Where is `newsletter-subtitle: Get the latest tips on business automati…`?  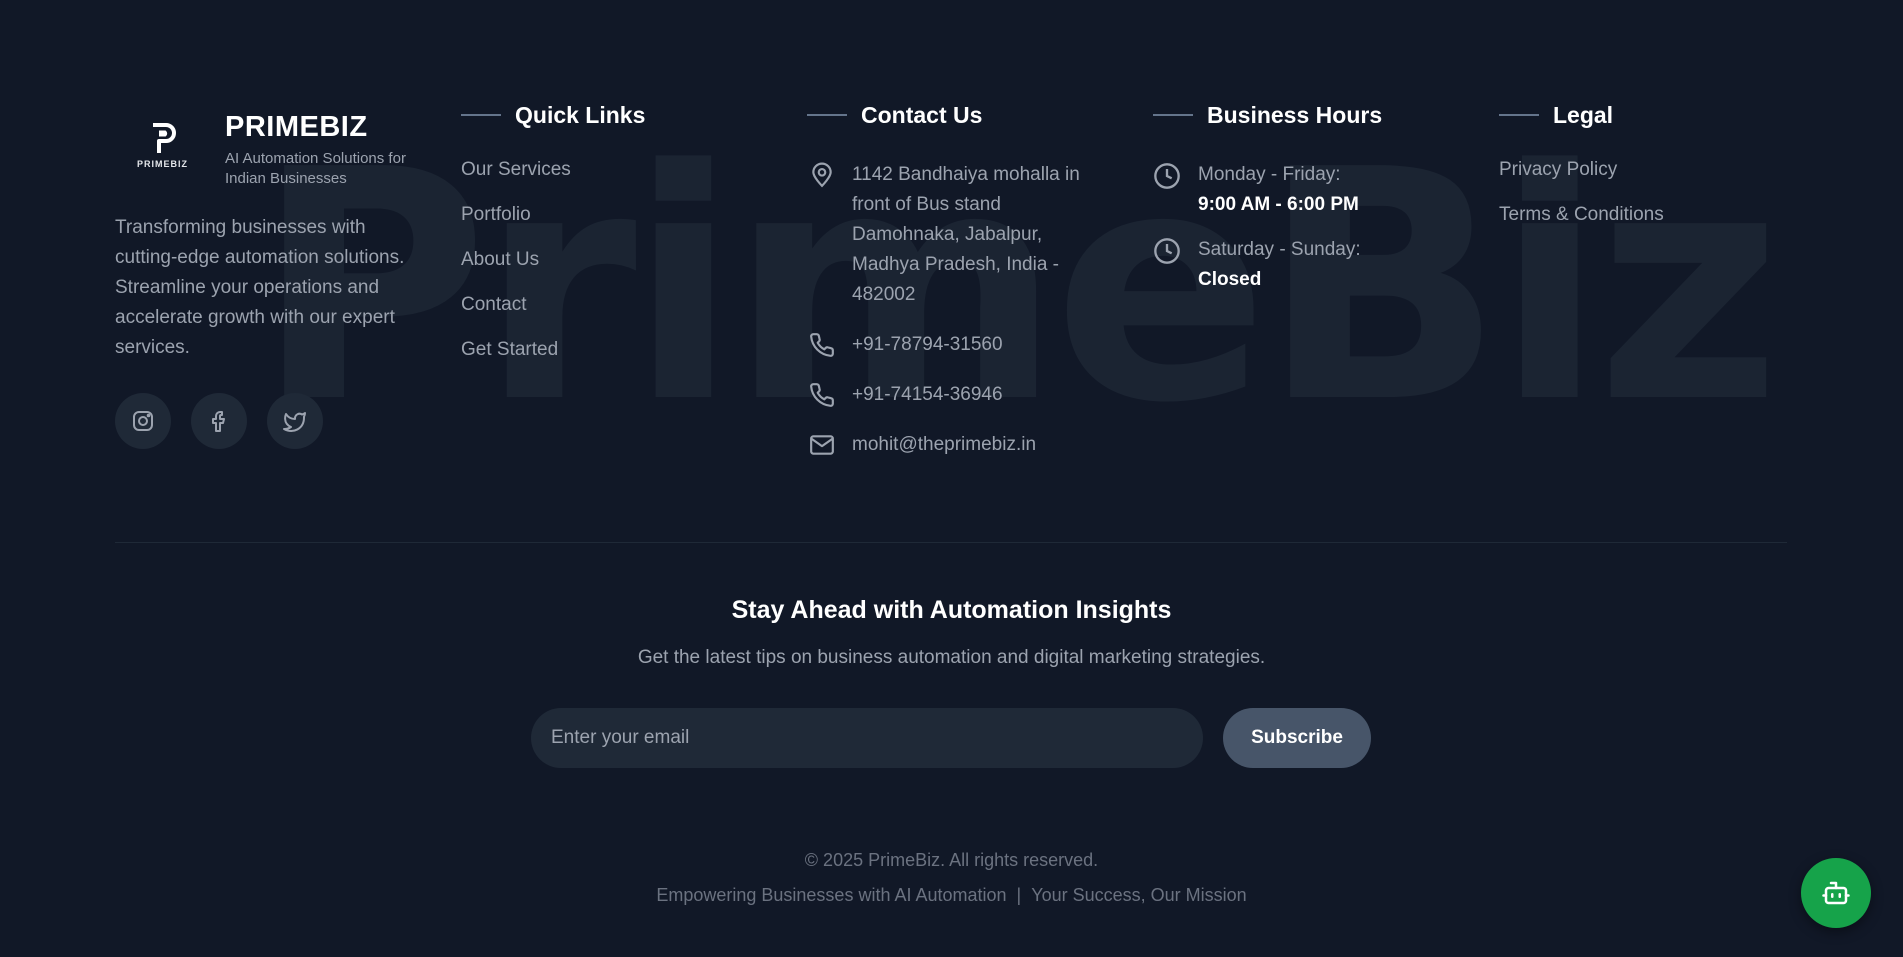
newsletter-subtitle: Get the latest tips on business automati… is located at coordinates (951, 657).